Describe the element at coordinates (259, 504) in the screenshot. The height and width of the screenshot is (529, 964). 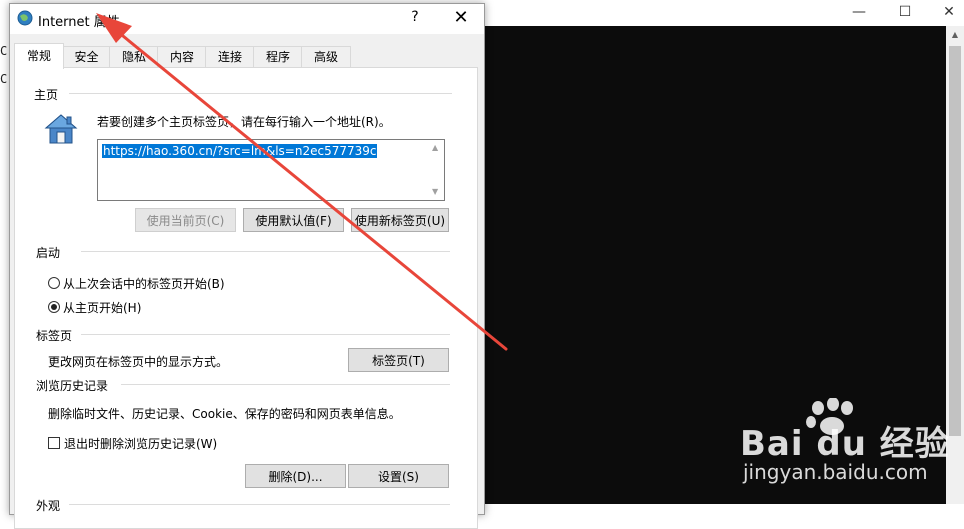
I see `divider` at that location.